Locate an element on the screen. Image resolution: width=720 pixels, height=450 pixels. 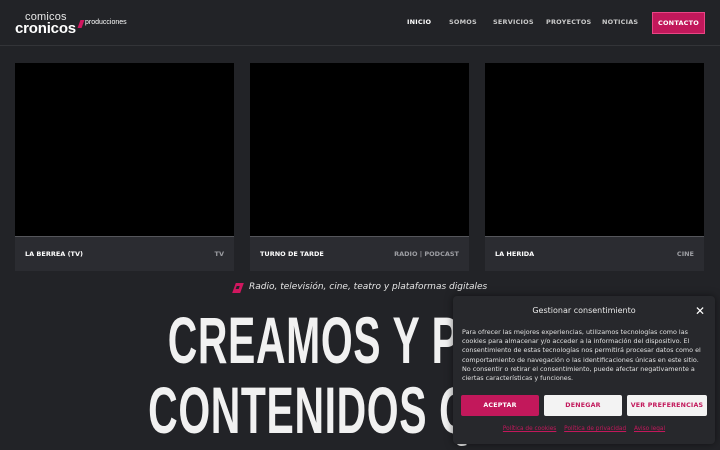
site-logo: comicos cronicos producciones is located at coordinates (75, 24).